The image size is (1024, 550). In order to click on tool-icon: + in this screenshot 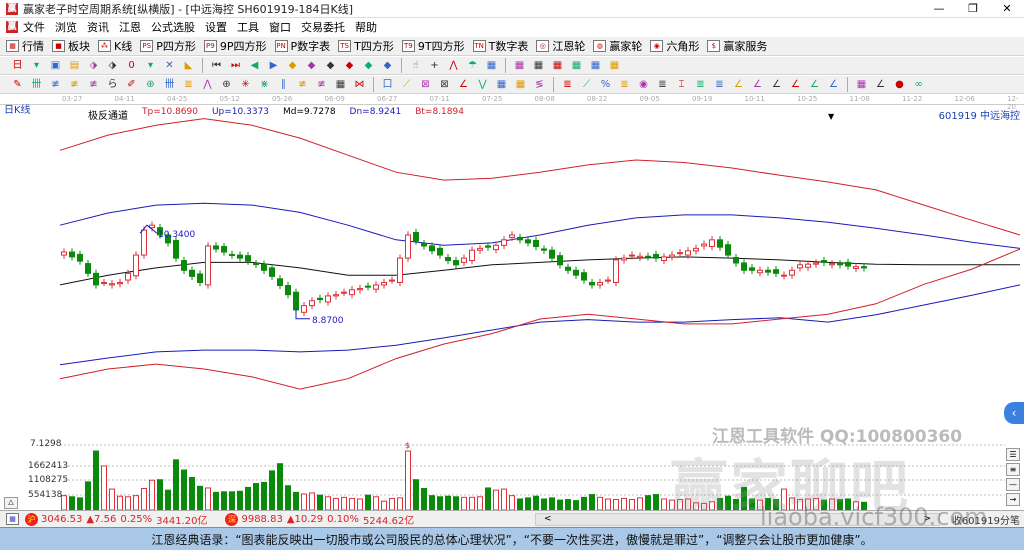, I will do `click(434, 65)`.